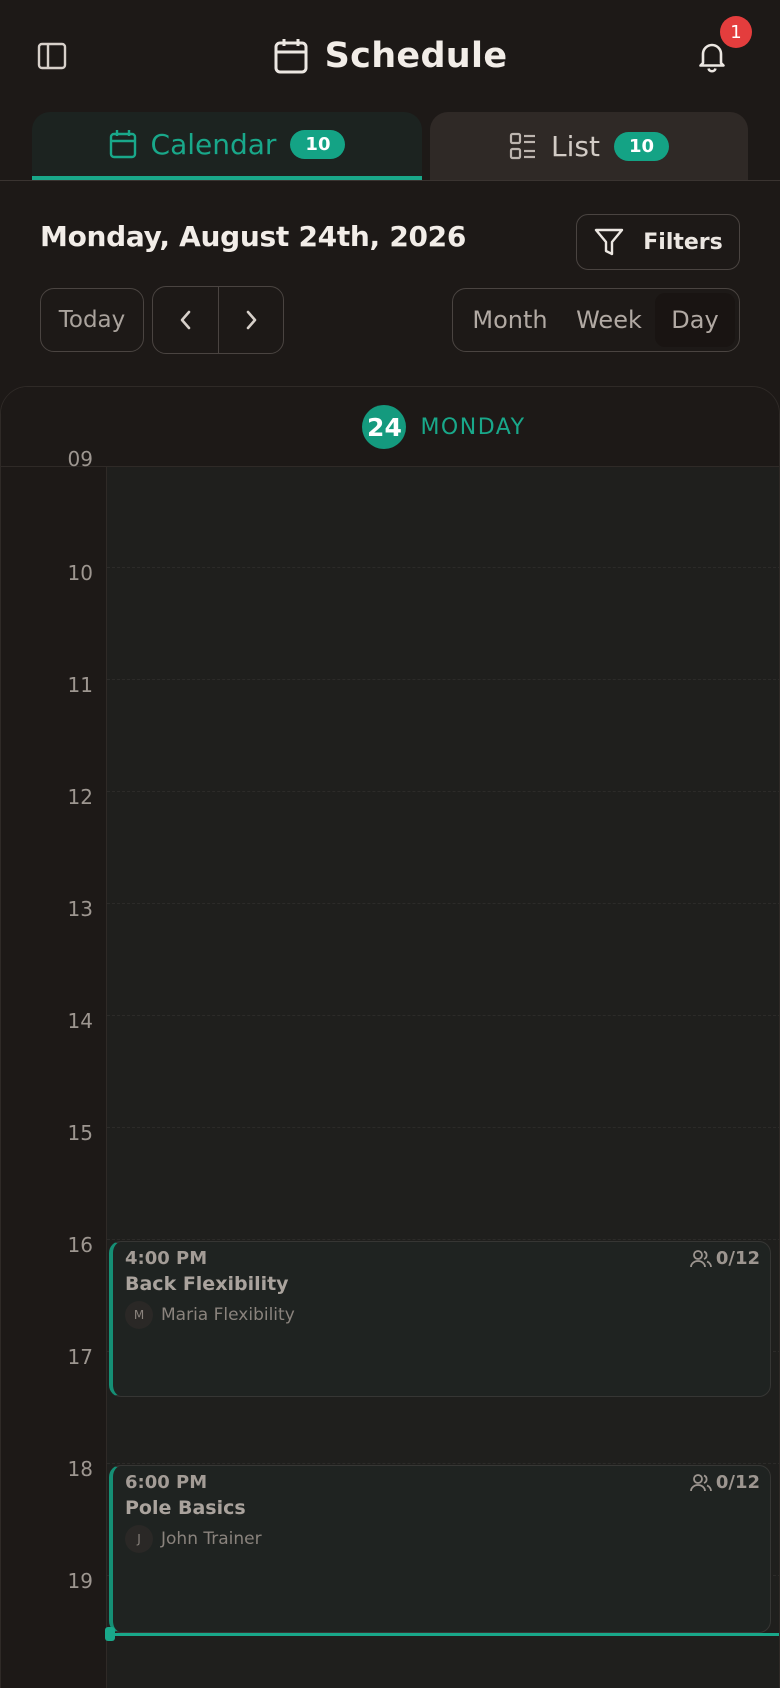  What do you see at coordinates (228, 1315) in the screenshot?
I see `trainer-name: Maria Flexibility` at bounding box center [228, 1315].